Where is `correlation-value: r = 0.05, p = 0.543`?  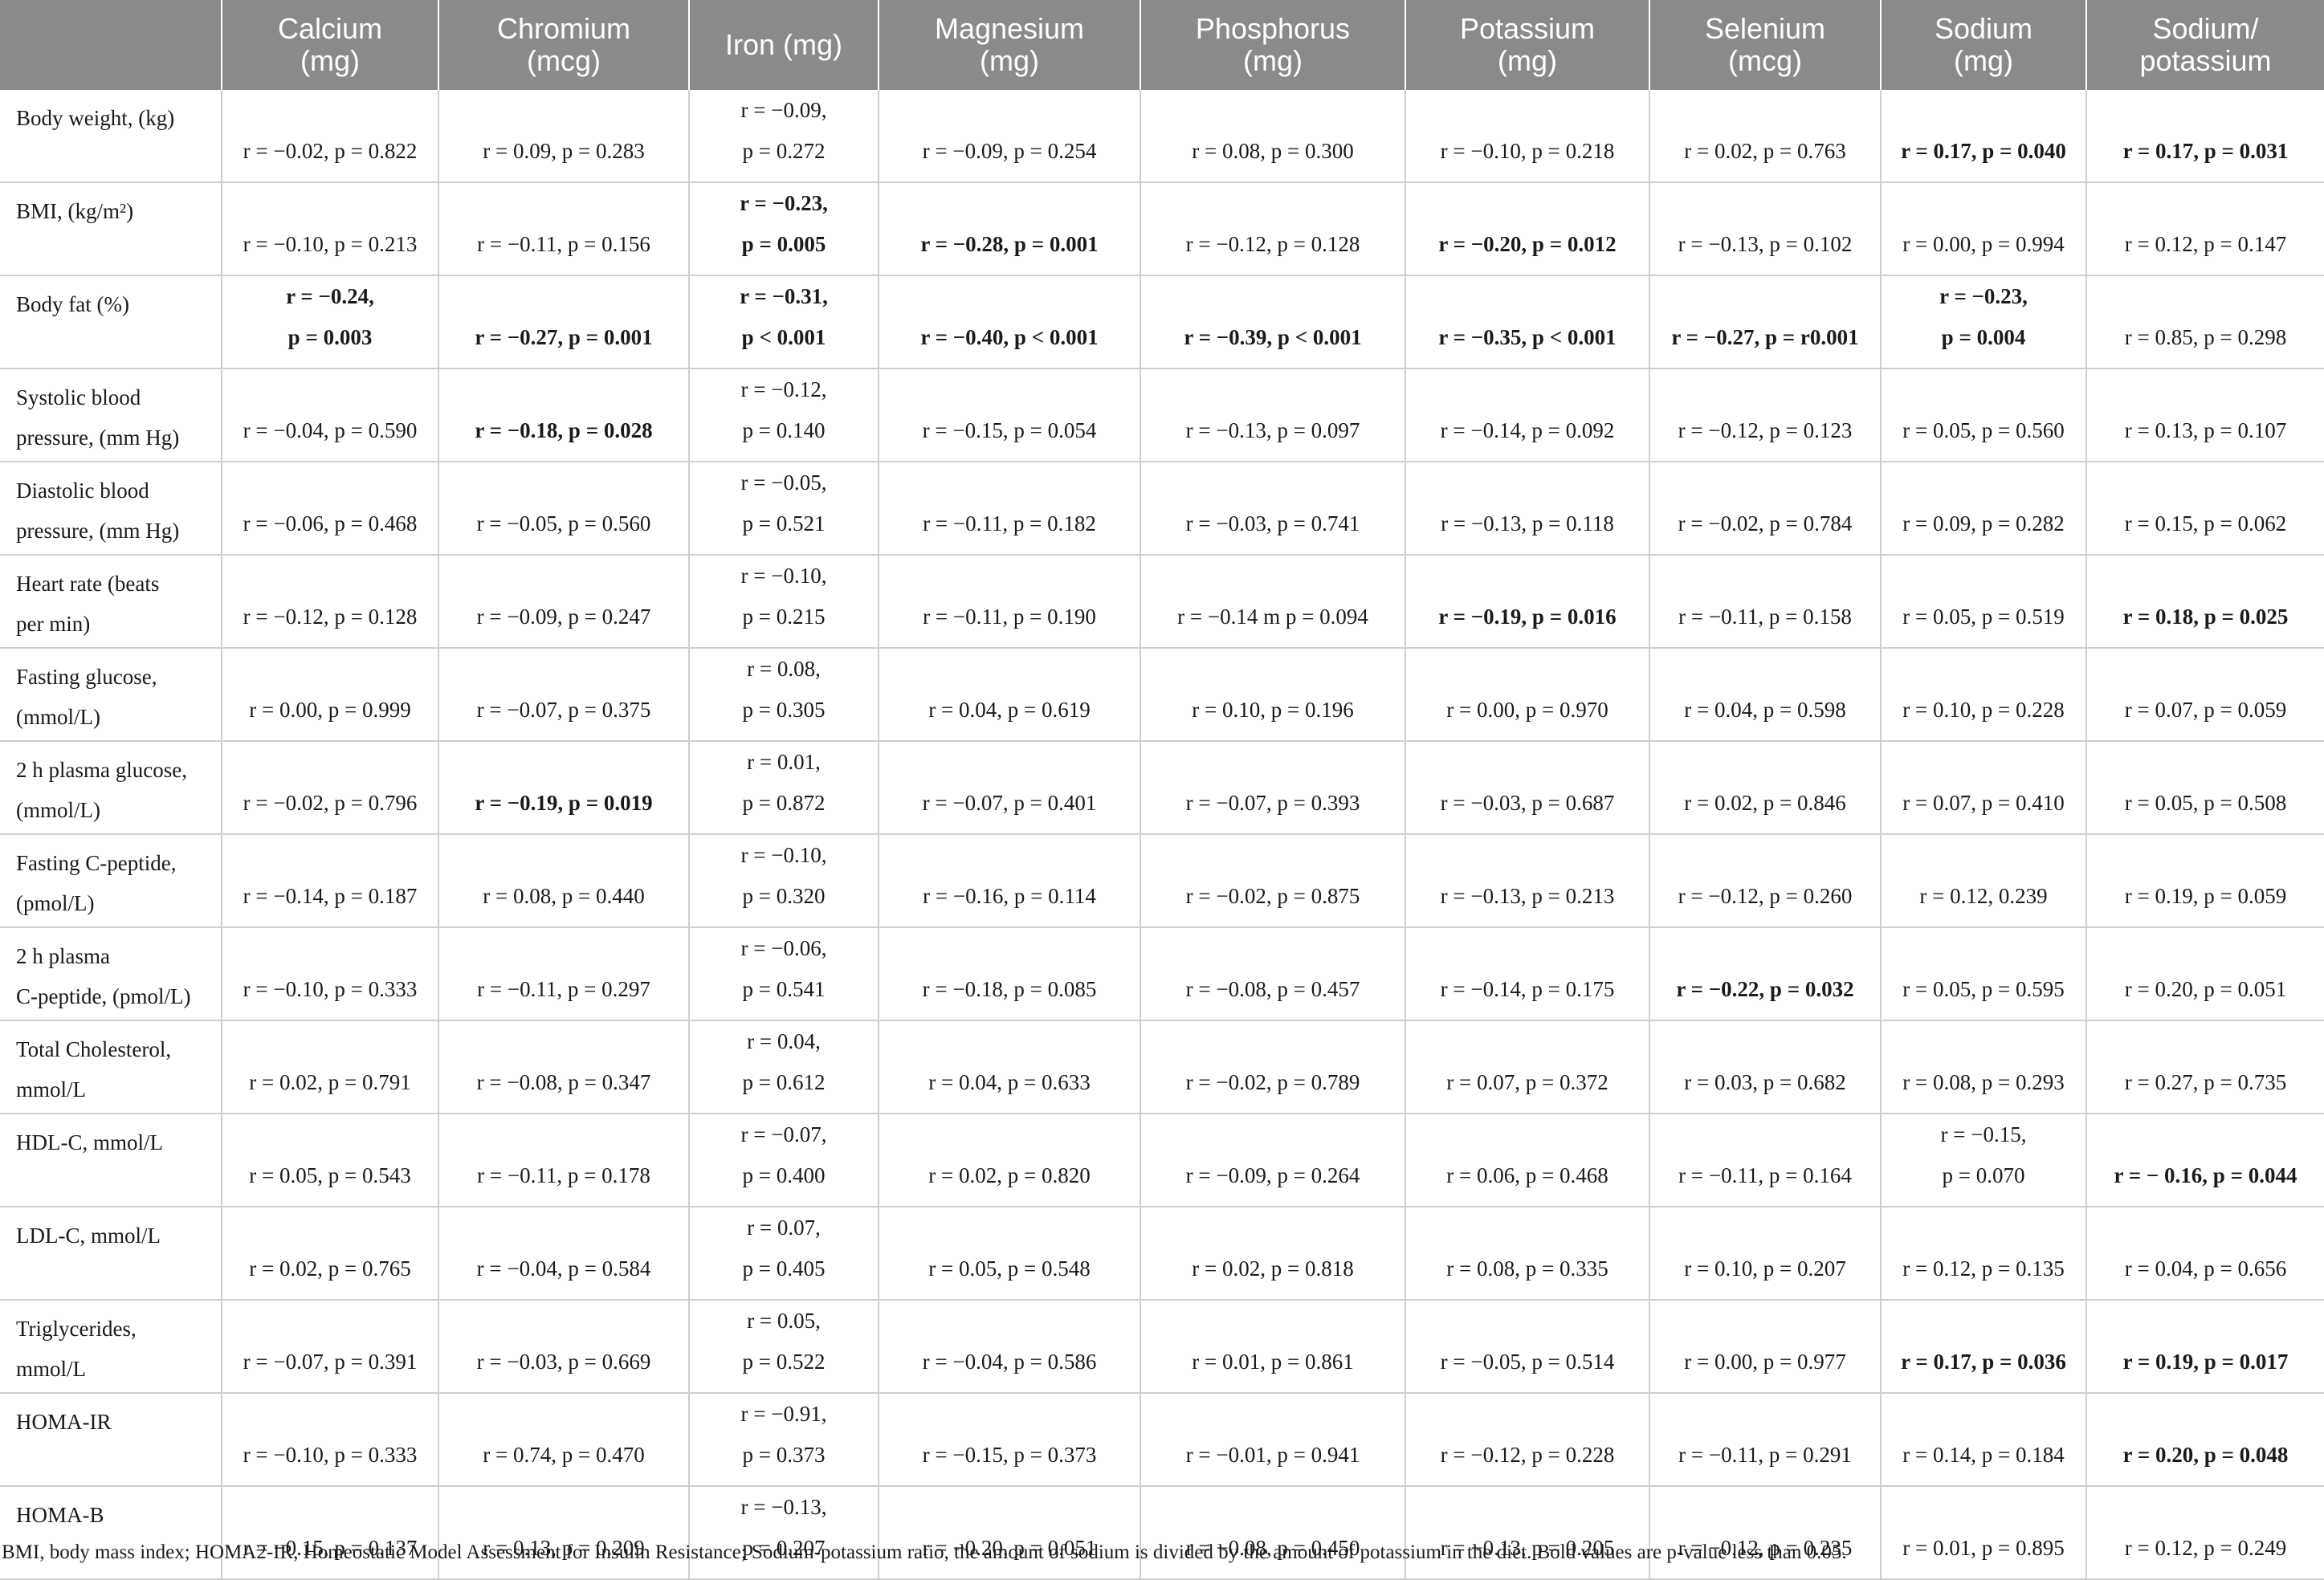
correlation-value: r = 0.05, p = 0.543 is located at coordinates (330, 1175).